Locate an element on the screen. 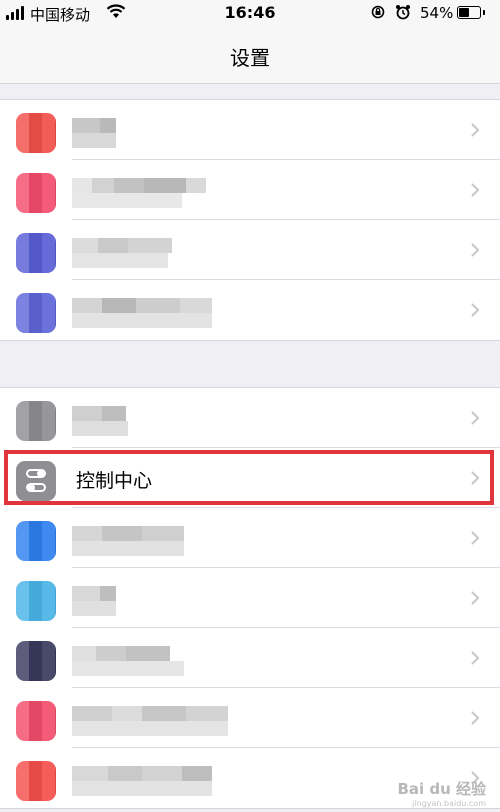 The width and height of the screenshot is (500, 812). page-title: 设置 is located at coordinates (250, 58).